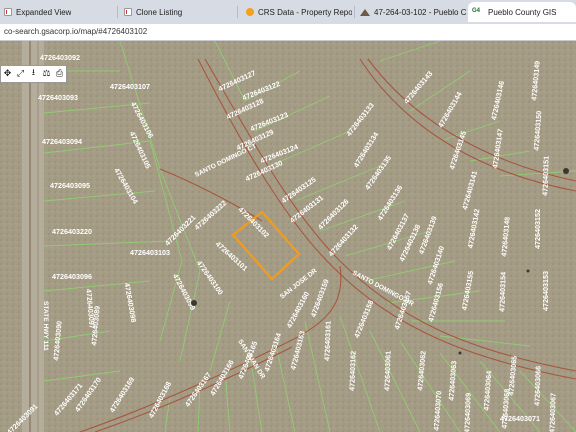 The height and width of the screenshot is (432, 576). Describe the element at coordinates (130, 86) in the screenshot. I see `parcel-label: 4726403107` at that location.